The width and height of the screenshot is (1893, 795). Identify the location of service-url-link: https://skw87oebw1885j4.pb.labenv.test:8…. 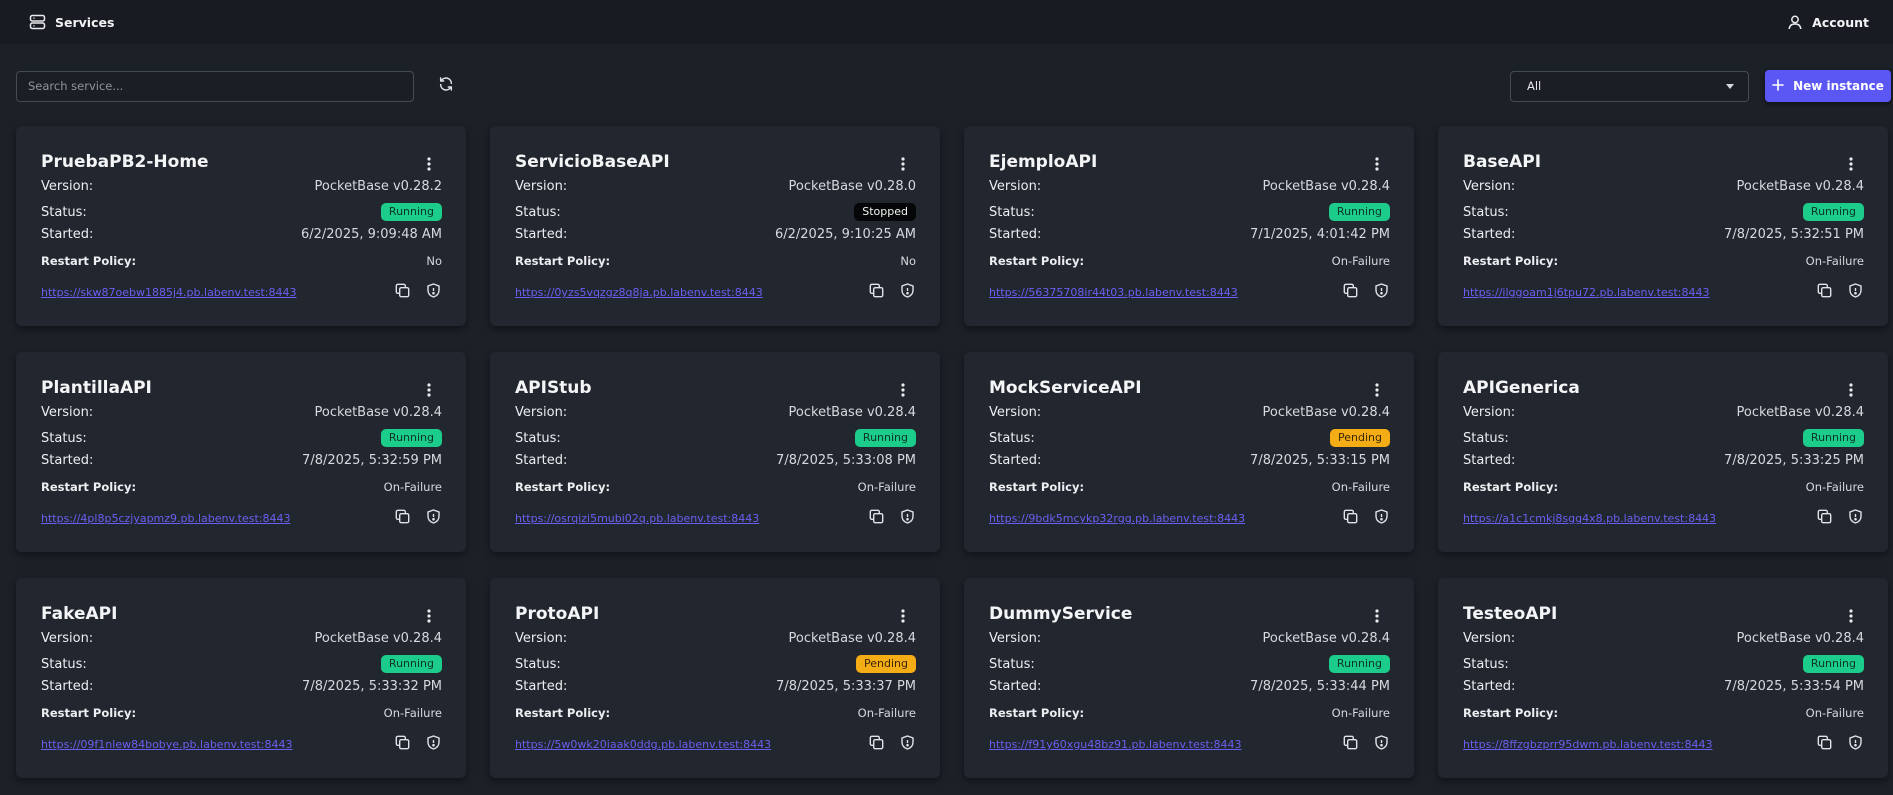
(169, 292).